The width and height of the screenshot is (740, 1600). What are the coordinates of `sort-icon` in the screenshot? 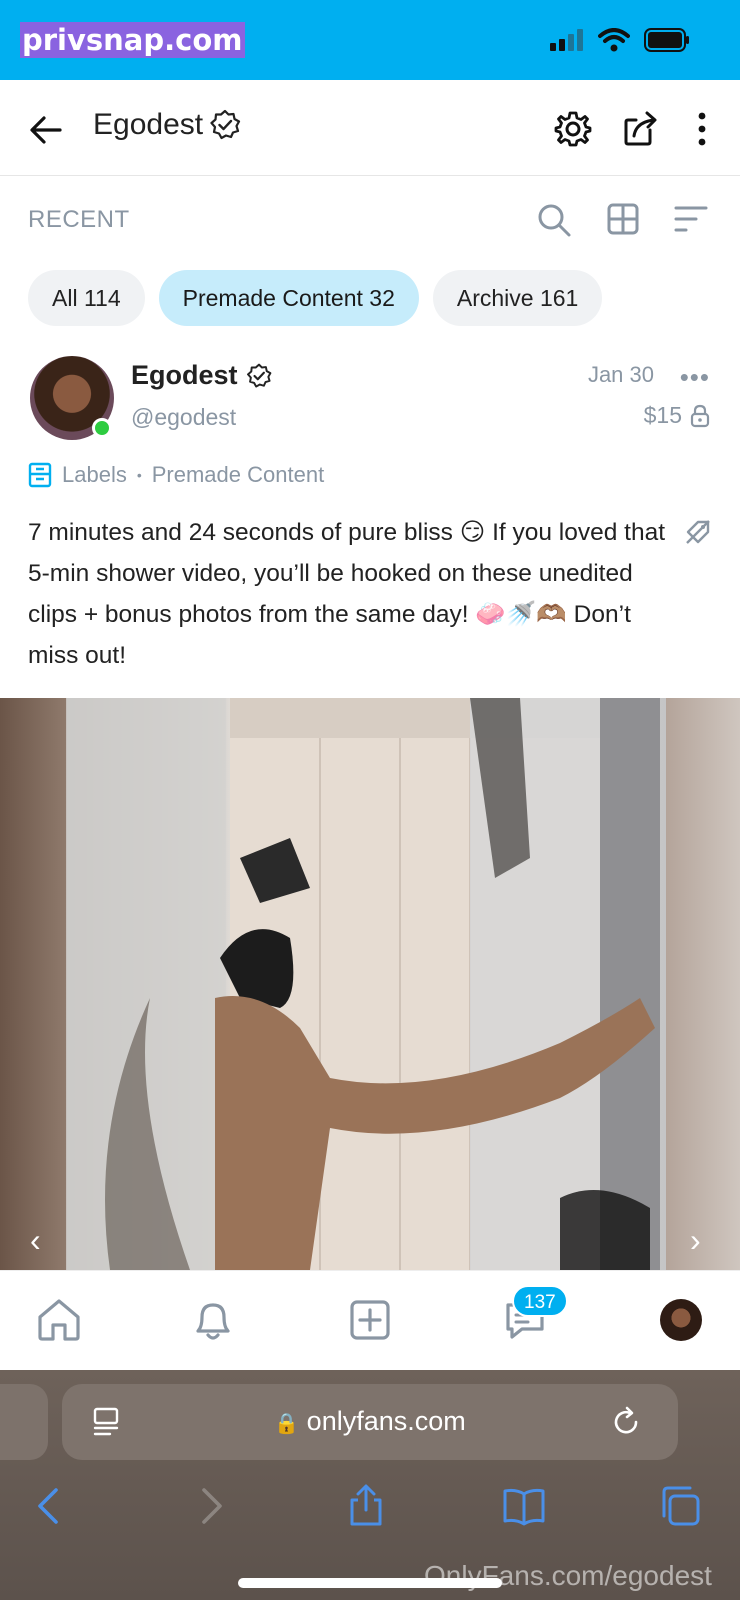 It's located at (691, 219).